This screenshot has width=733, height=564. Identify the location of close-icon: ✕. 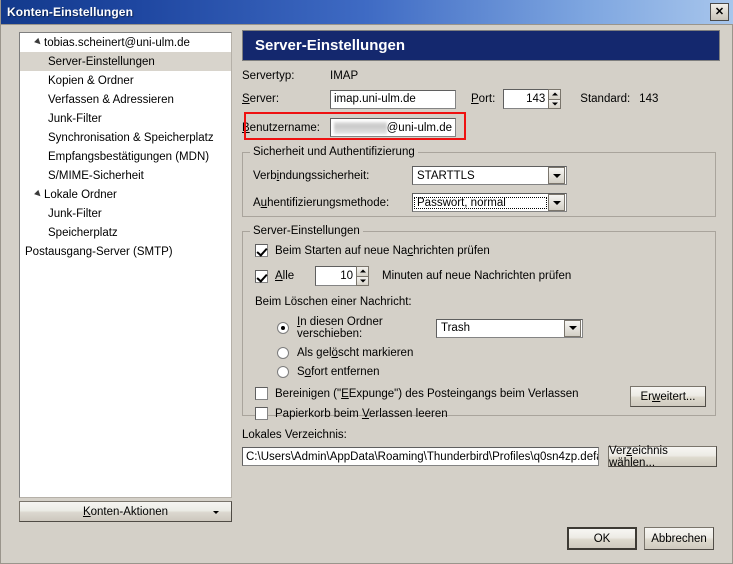
(719, 12).